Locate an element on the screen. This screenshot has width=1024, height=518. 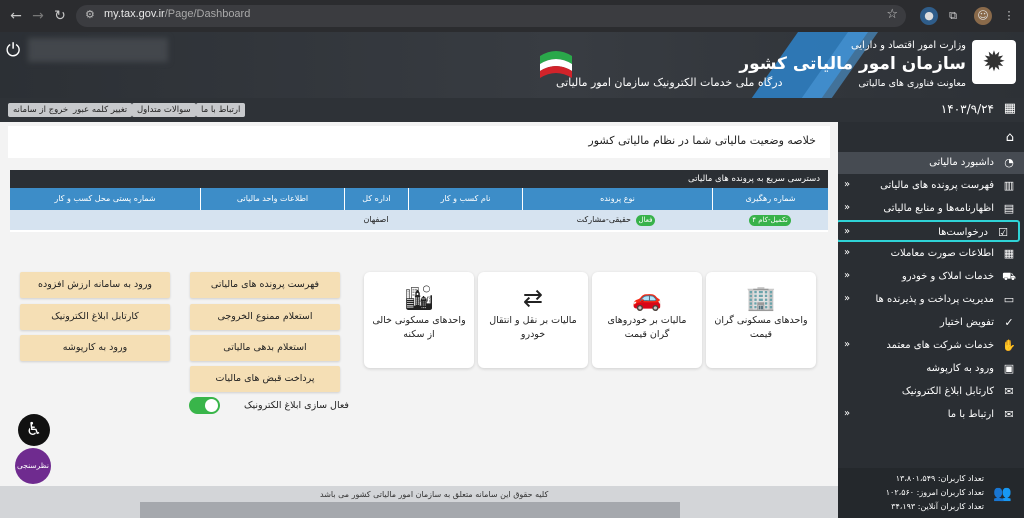
cell-file-type: حقیقی-مشارکت فعال is located at coordinates (617, 220).